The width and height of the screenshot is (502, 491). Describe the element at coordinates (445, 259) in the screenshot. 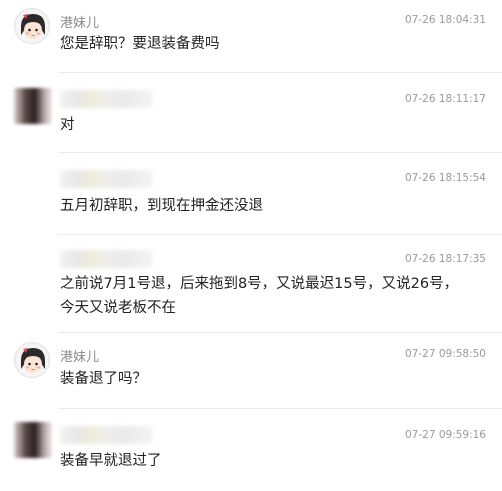

I see `timestamp: 07-26 18:17:35` at that location.